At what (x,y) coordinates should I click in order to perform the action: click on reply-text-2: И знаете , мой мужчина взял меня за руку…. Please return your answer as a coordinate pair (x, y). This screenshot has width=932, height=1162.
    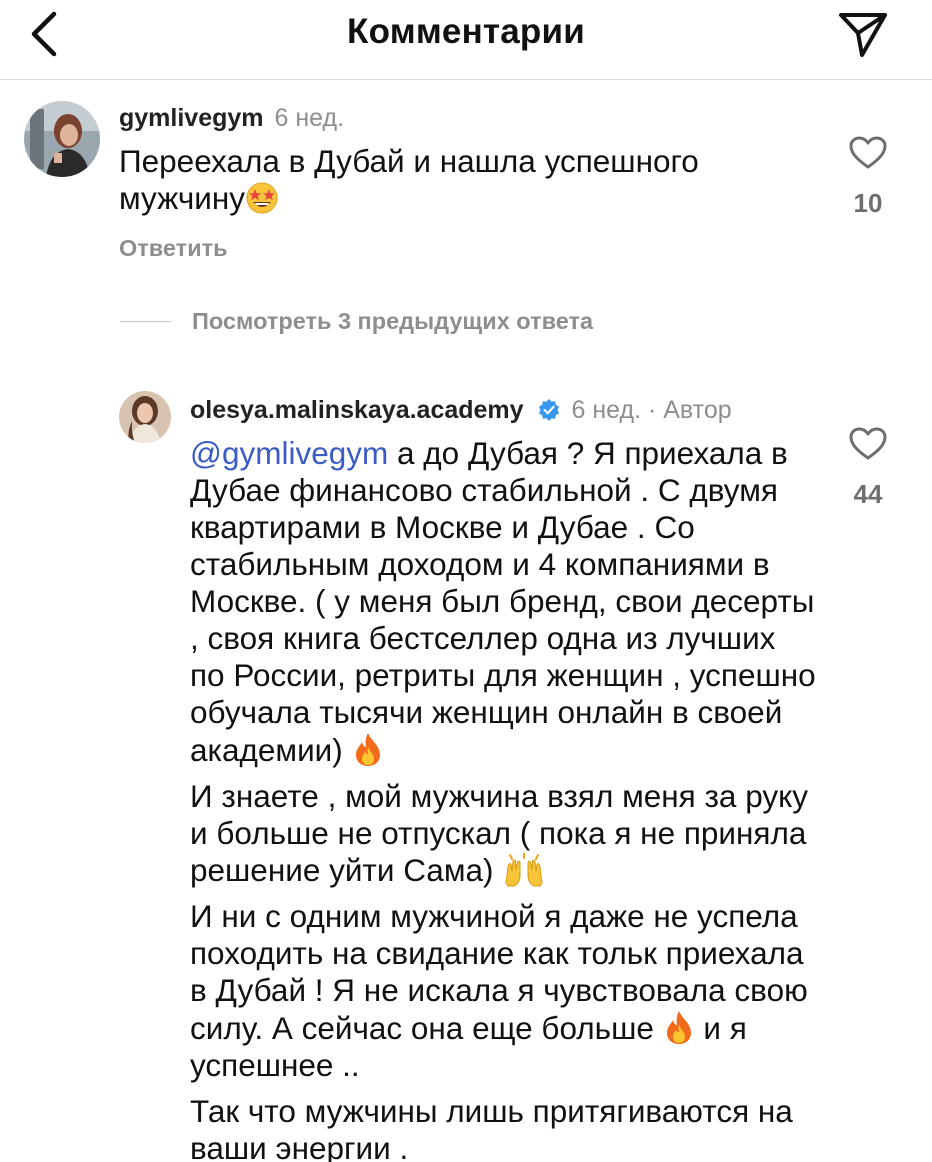
    Looking at the image, I should click on (499, 833).